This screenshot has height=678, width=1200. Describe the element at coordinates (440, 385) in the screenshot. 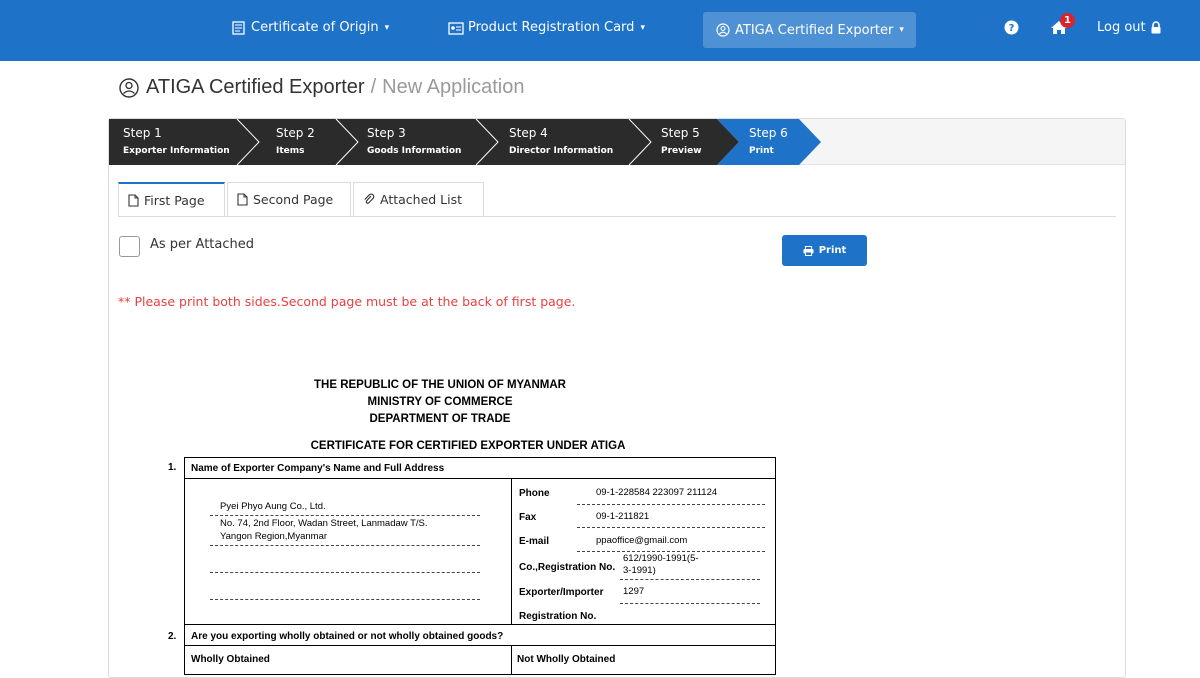

I see `document-heading-1: THE REPUBLIC OF THE UNION OF MYANMAR` at that location.